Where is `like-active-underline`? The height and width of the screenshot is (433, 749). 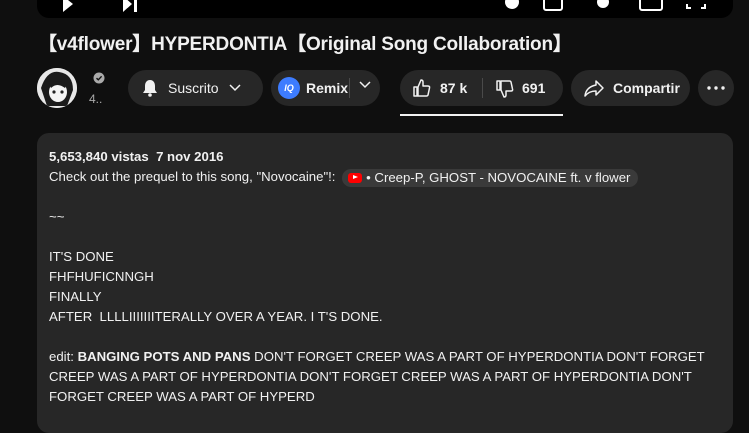 like-active-underline is located at coordinates (481, 115).